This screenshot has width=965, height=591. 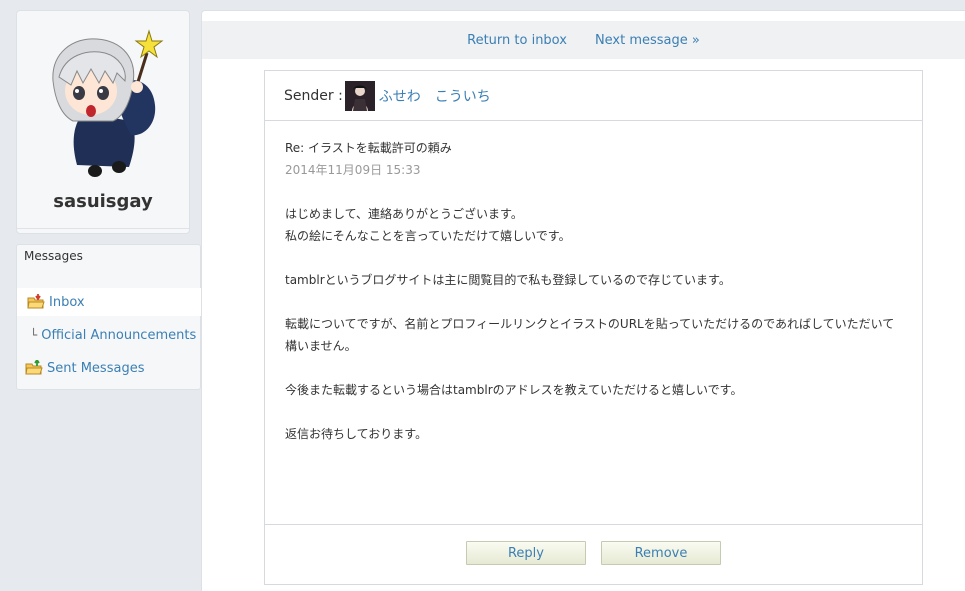 I want to click on message-topnav: Return to inbox Next message », so click(x=583, y=40).